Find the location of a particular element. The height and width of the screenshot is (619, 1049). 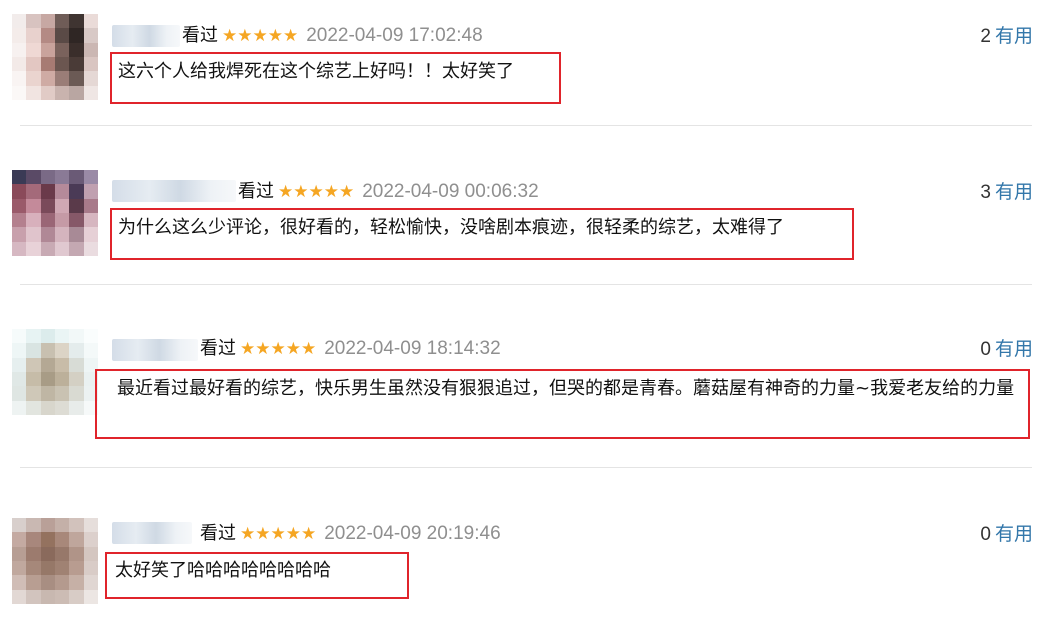

useful-count: 3 is located at coordinates (985, 192).